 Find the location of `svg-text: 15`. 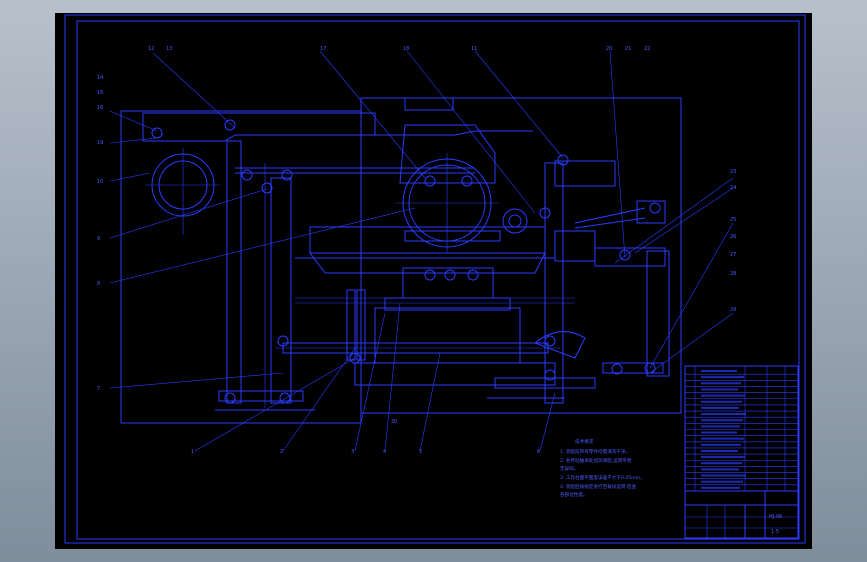

svg-text: 15 is located at coordinates (100, 93).